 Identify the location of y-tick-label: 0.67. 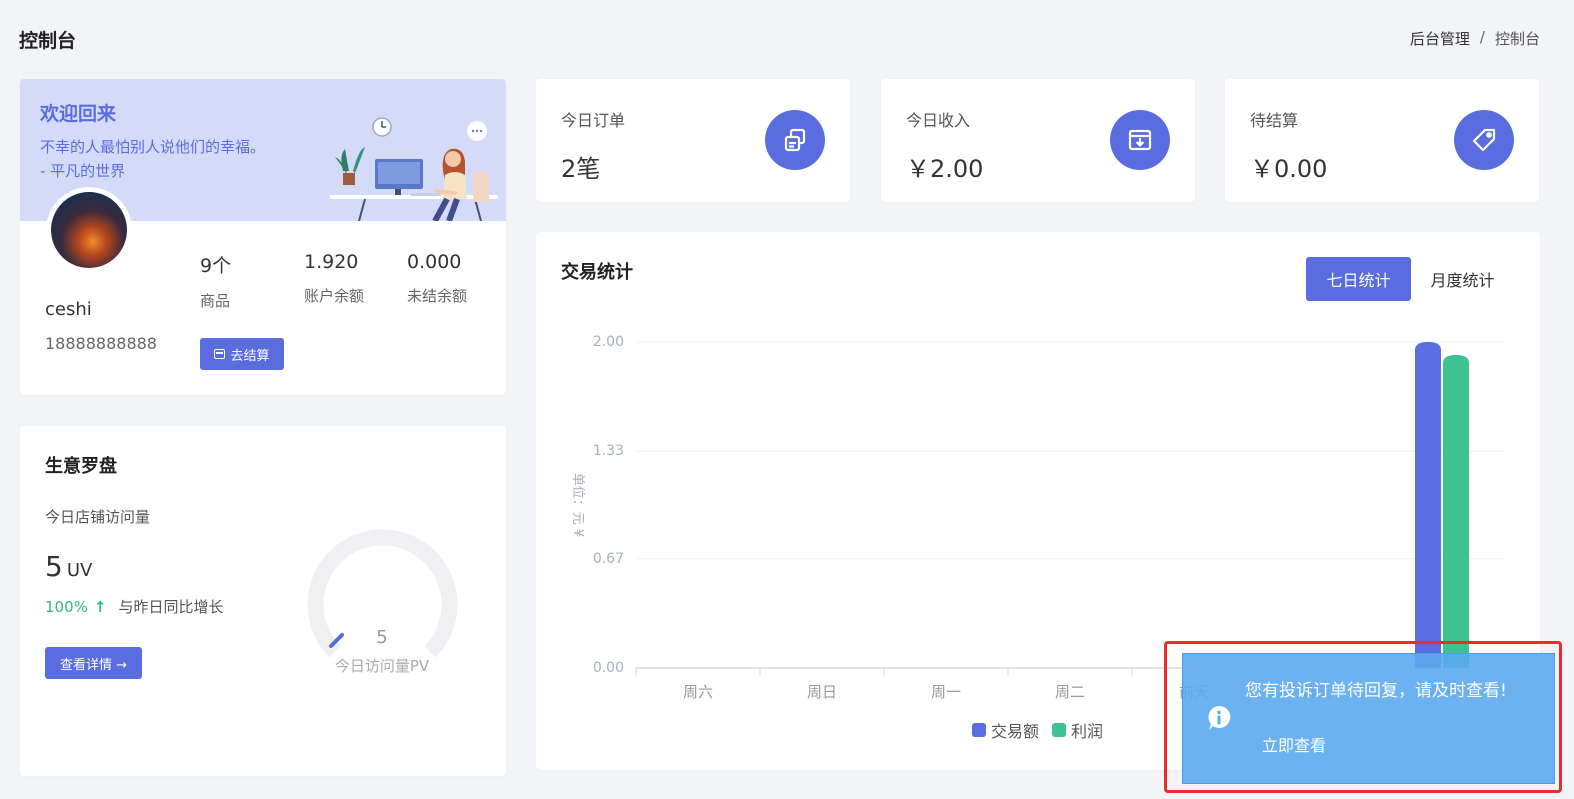
(608, 559).